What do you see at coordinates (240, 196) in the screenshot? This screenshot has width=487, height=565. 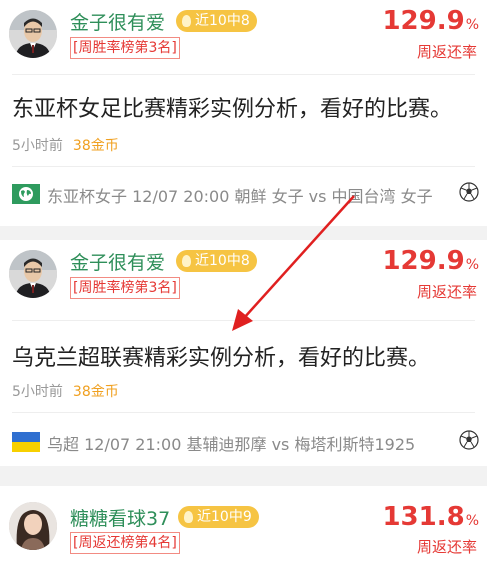 I see `match-text: 东亚杯女子 12/07 20:00 朝鲜 女子 vs 中国台湾 女子` at bounding box center [240, 196].